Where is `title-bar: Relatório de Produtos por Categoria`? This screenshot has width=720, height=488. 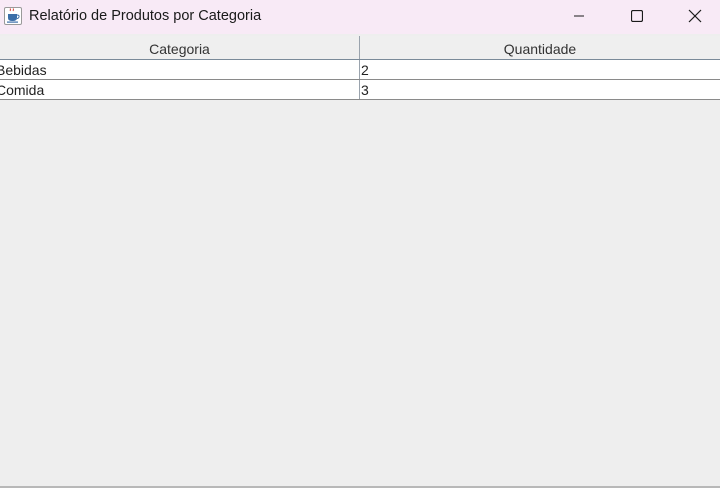
title-bar: Relatório de Produtos por Categoria is located at coordinates (360, 17).